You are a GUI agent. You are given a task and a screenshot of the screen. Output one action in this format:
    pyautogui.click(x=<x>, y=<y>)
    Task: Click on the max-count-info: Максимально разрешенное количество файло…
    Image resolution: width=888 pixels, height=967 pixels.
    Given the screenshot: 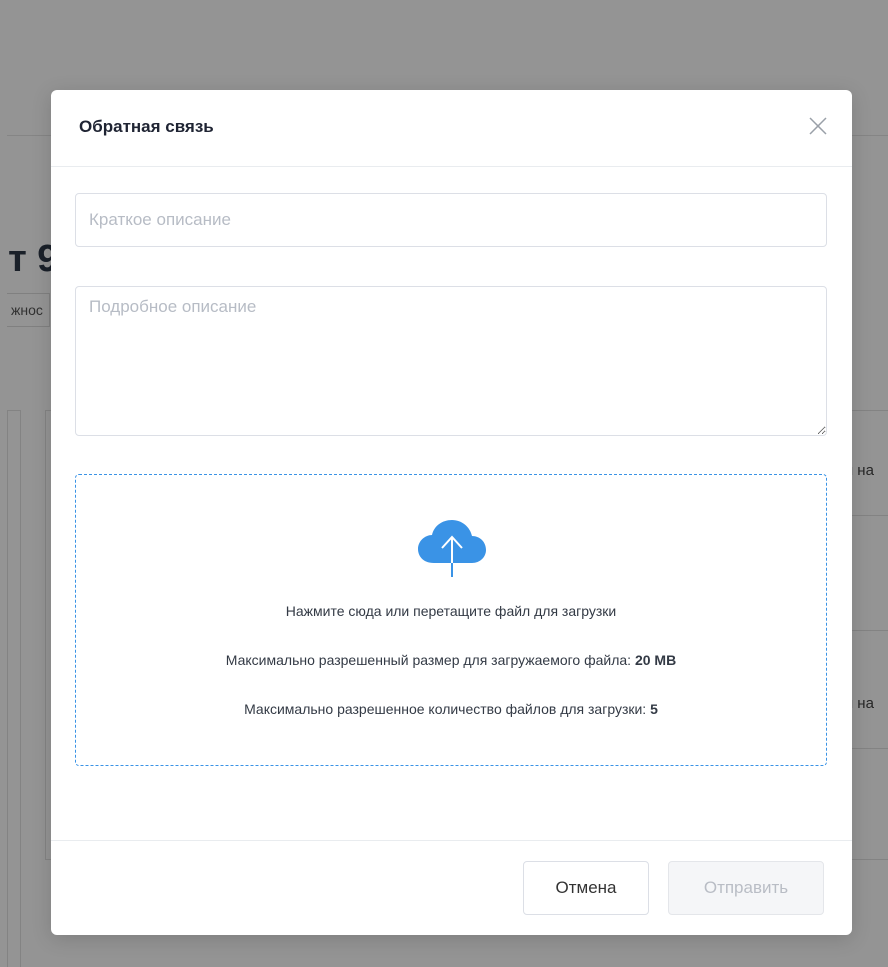 What is the action you would take?
    pyautogui.click(x=451, y=709)
    